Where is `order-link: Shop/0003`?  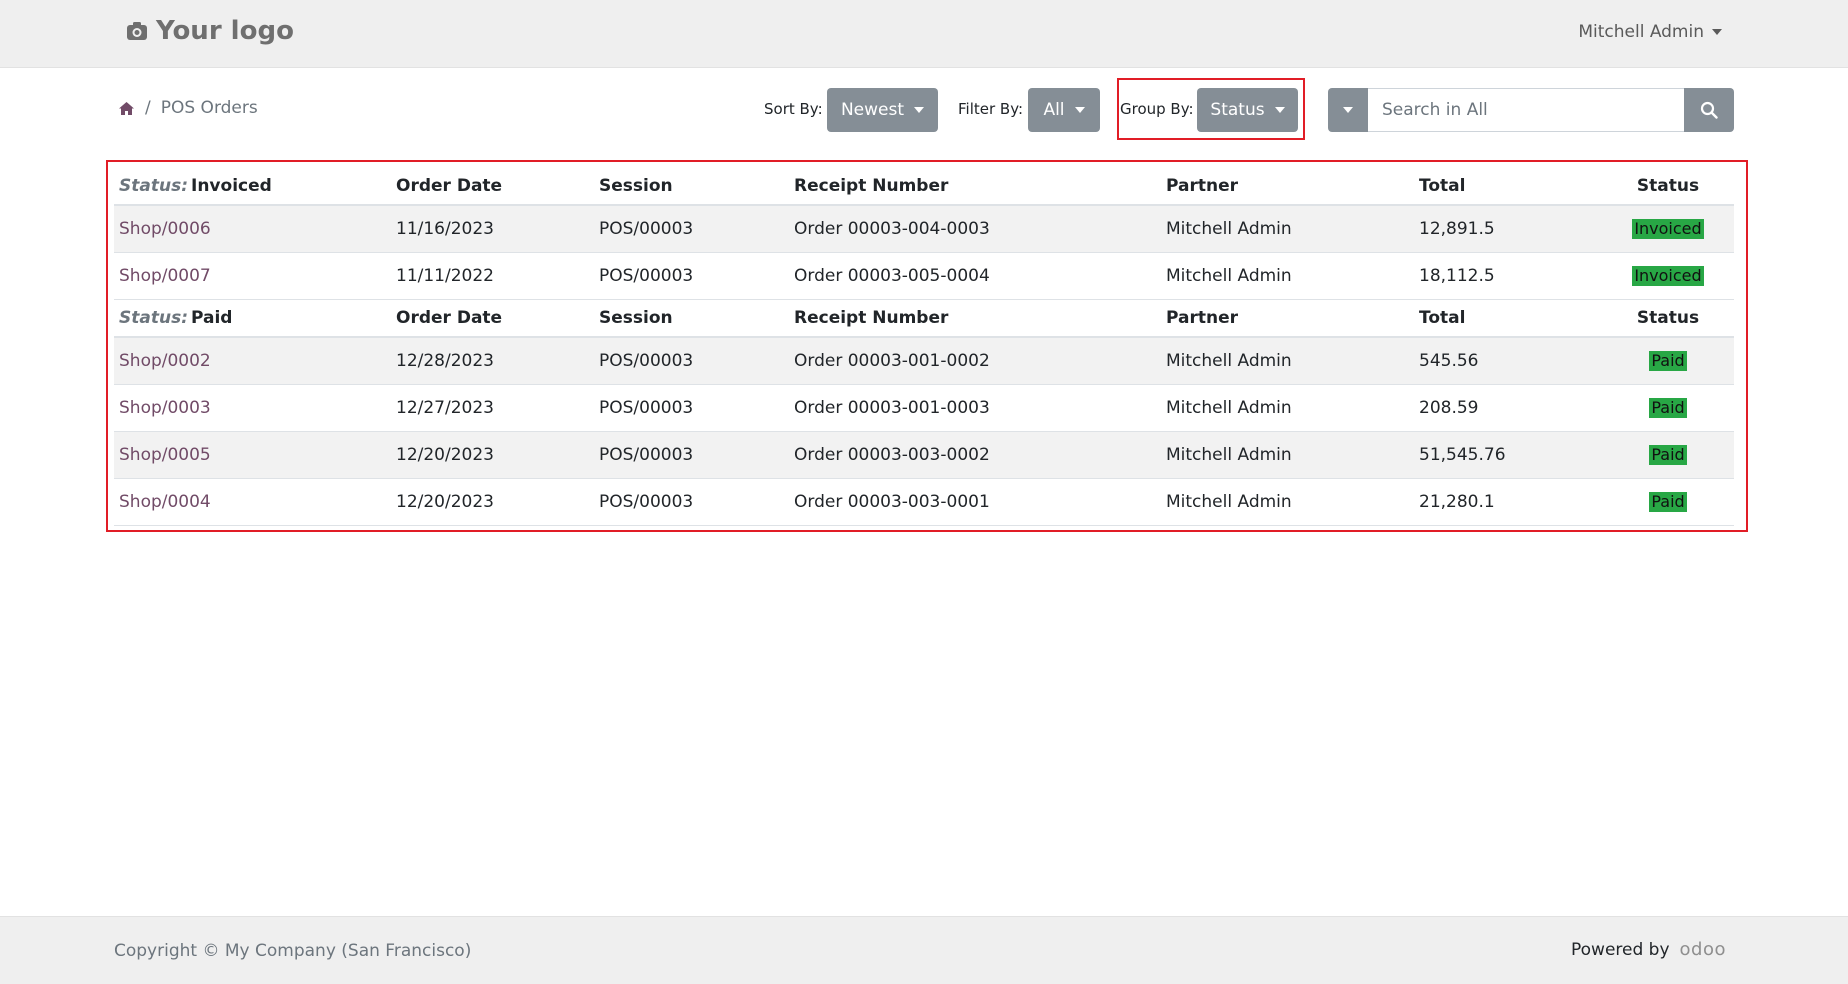
order-link: Shop/0003 is located at coordinates (165, 408).